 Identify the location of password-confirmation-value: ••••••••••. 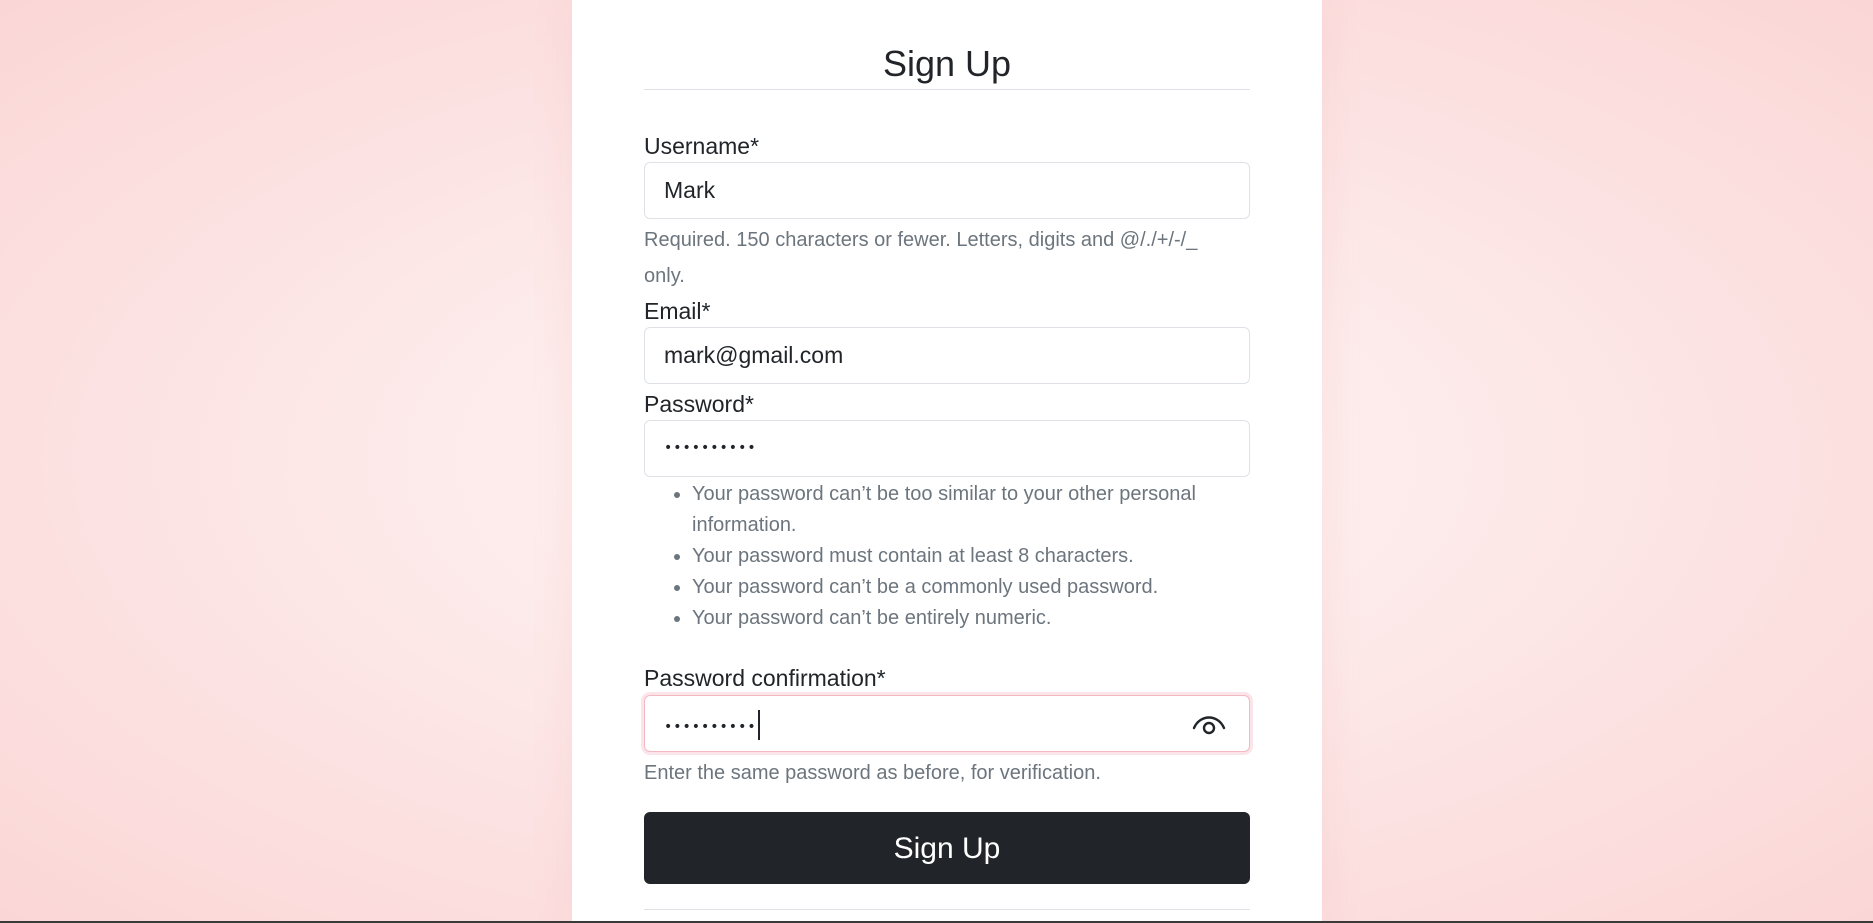
(710, 727).